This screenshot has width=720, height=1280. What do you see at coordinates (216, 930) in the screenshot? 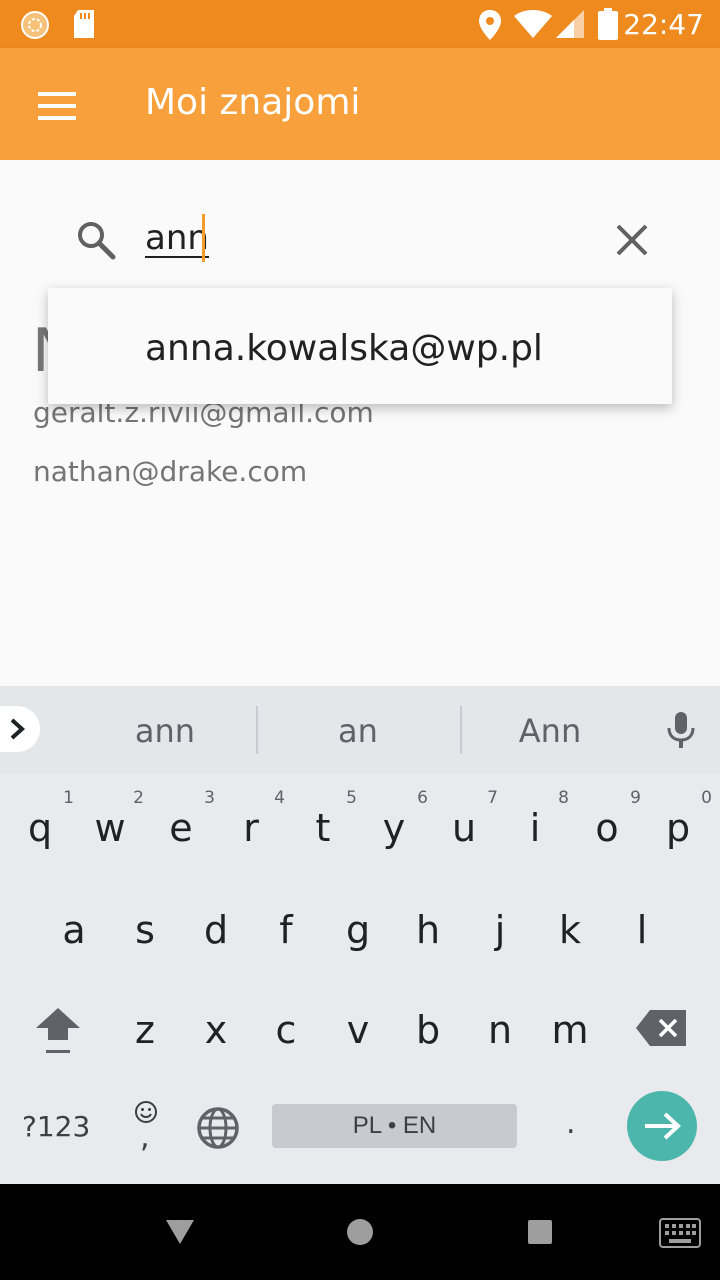
I see `key-d: d` at bounding box center [216, 930].